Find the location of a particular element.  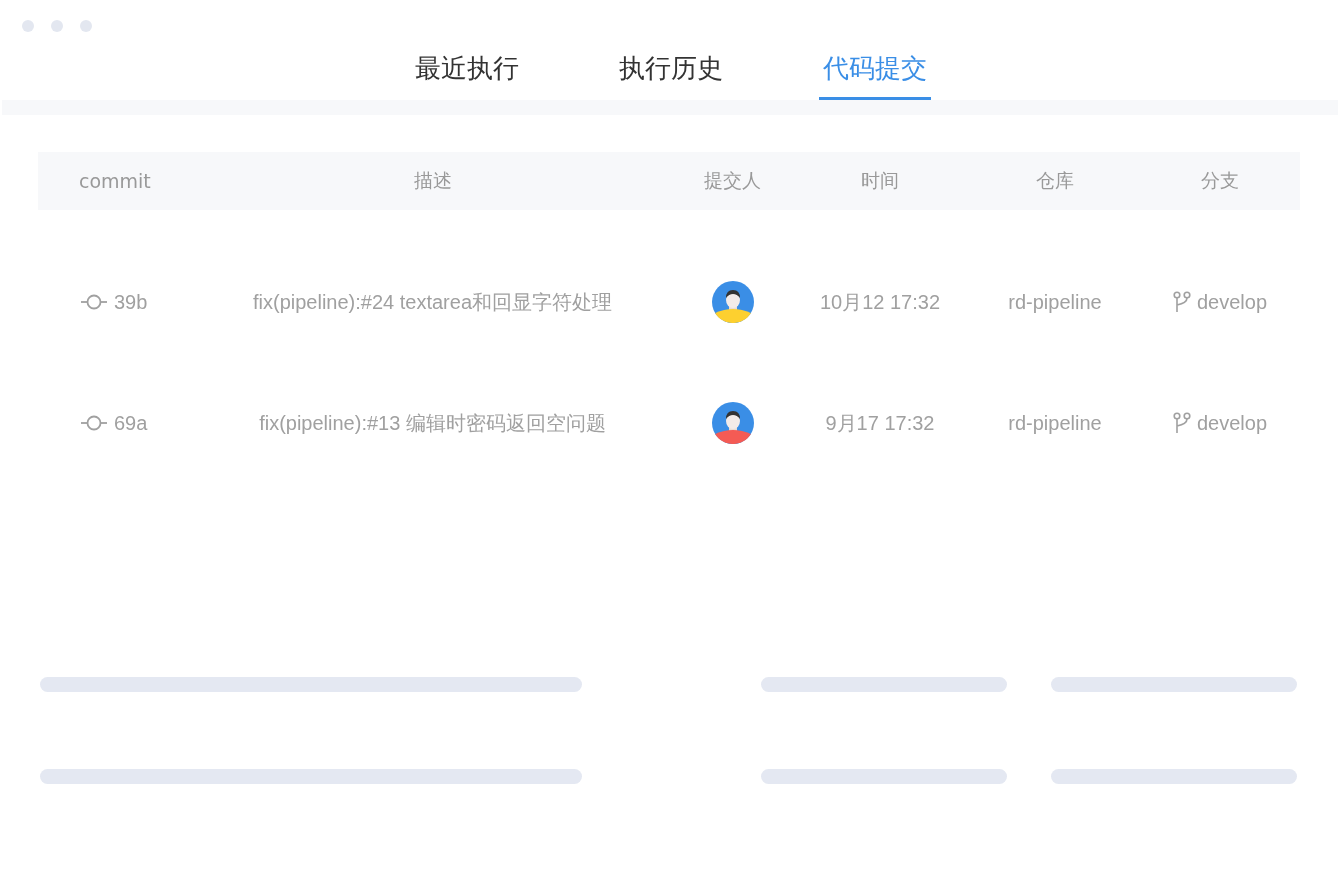

column-header: 描述 is located at coordinates (432, 180).